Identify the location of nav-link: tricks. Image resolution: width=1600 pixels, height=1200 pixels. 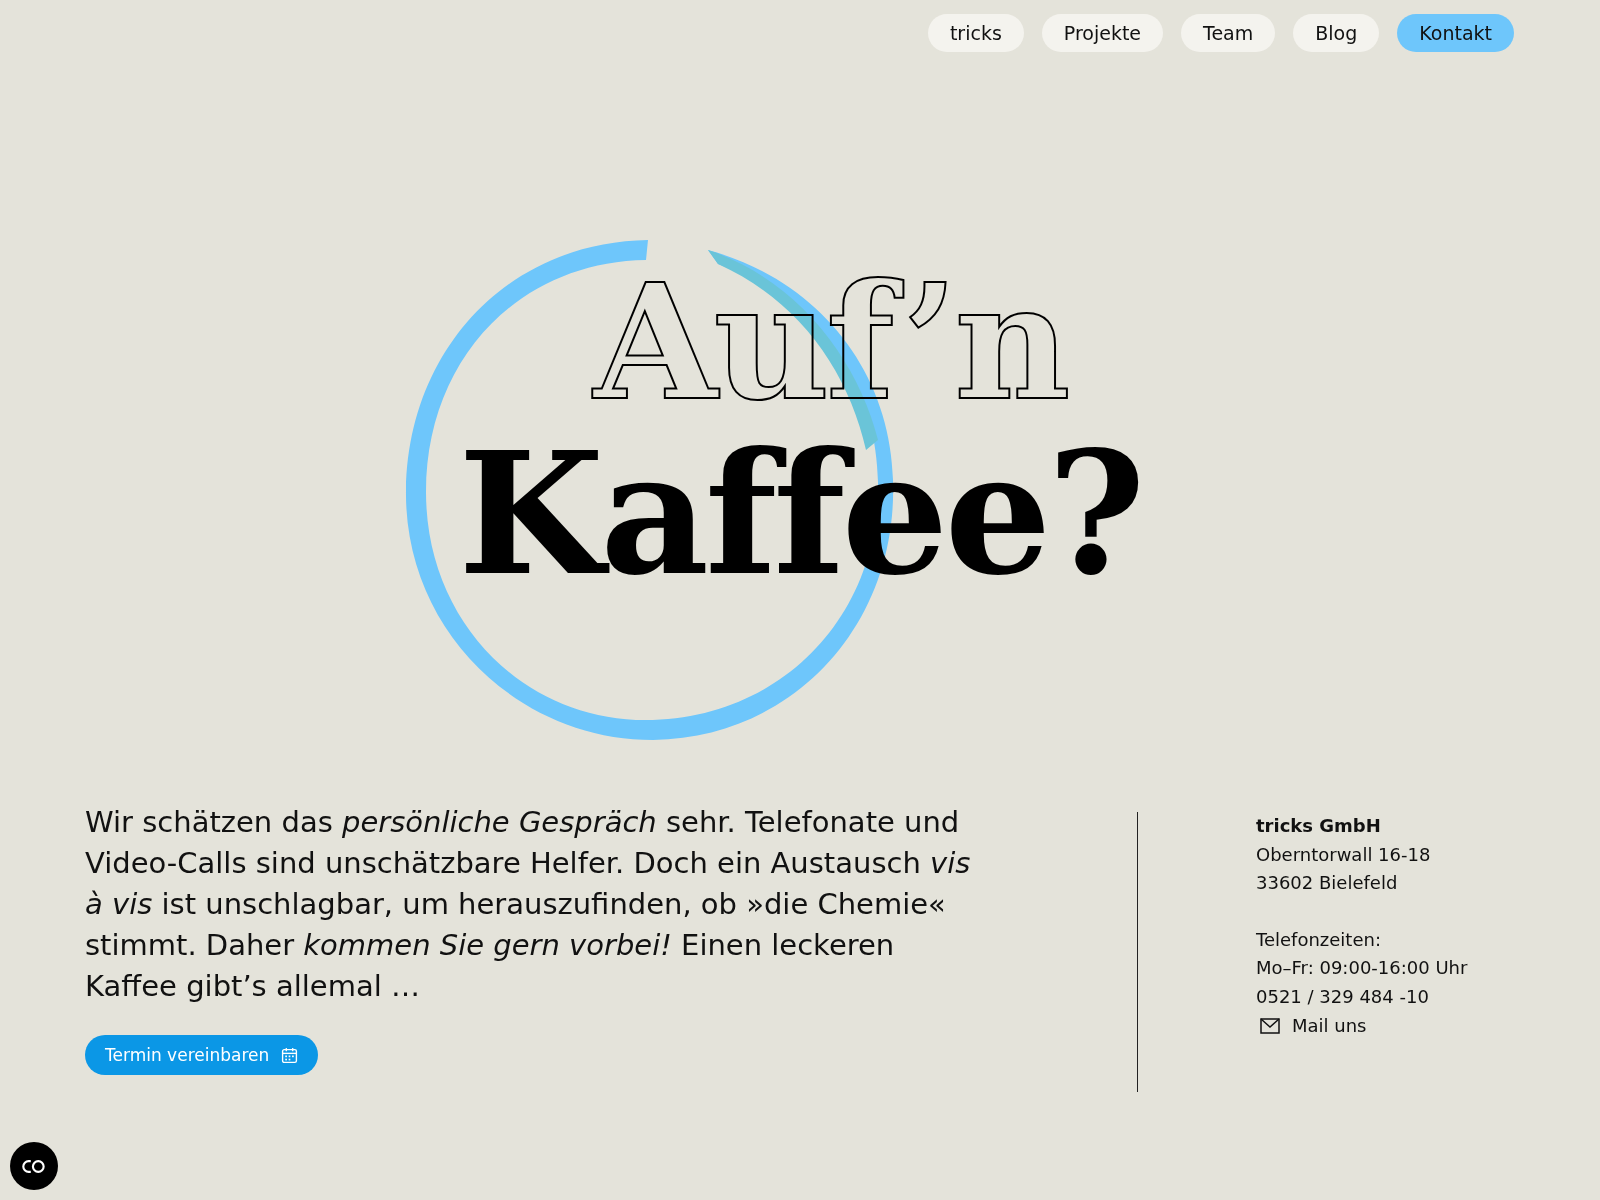
(975, 33).